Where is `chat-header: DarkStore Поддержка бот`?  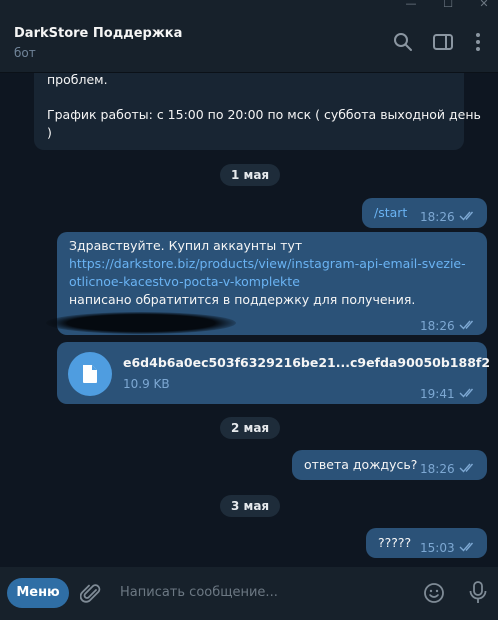 chat-header: DarkStore Поддержка бот is located at coordinates (249, 42).